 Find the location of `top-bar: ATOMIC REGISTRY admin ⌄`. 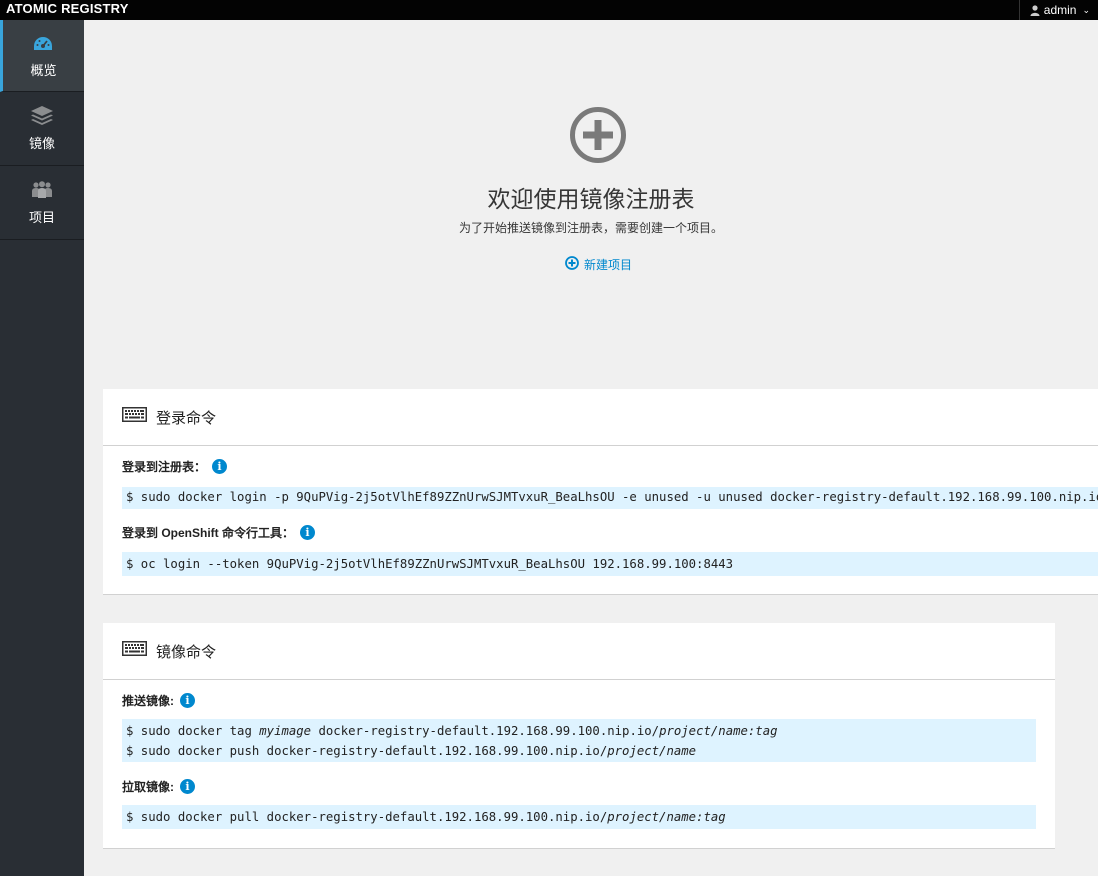

top-bar: ATOMIC REGISTRY admin ⌄ is located at coordinates (549, 10).